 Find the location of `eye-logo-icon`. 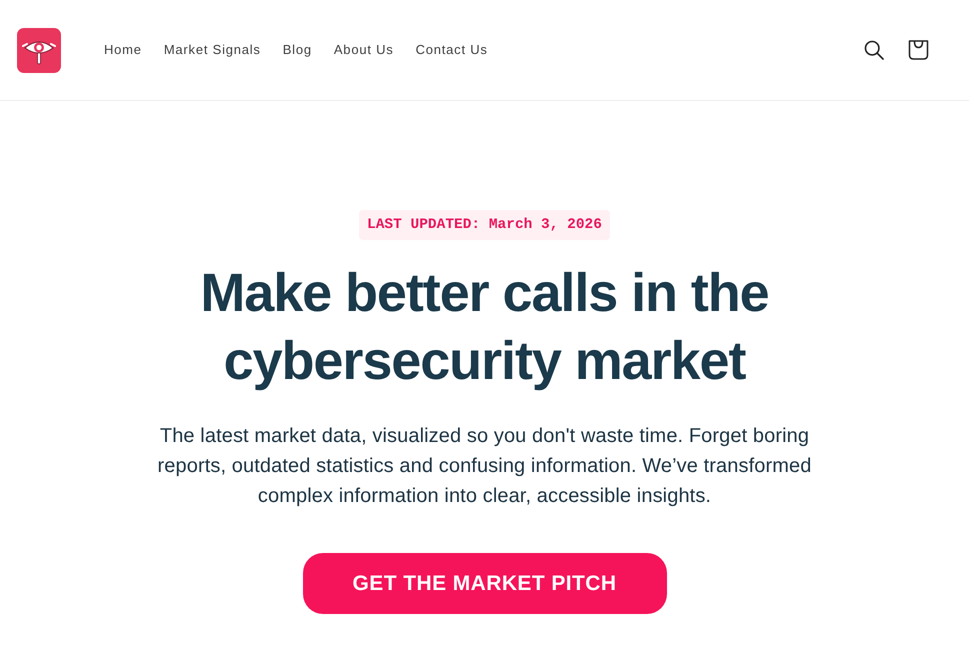

eye-logo-icon is located at coordinates (39, 50).